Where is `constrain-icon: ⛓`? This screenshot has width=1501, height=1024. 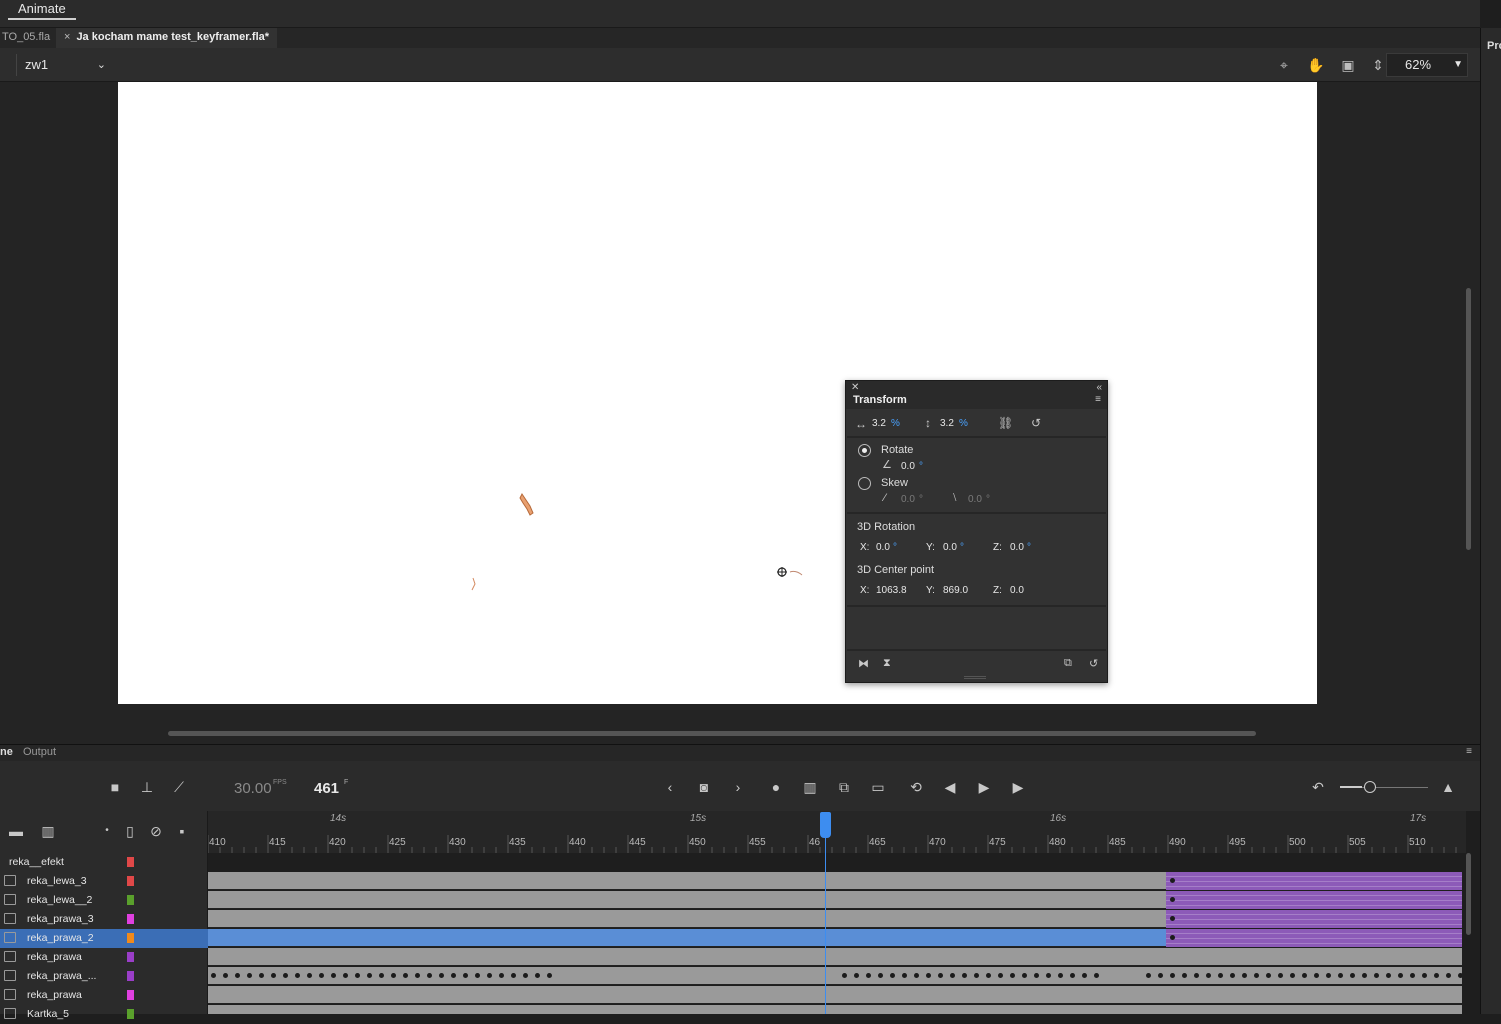
constrain-icon: ⛓ is located at coordinates (1005, 423).